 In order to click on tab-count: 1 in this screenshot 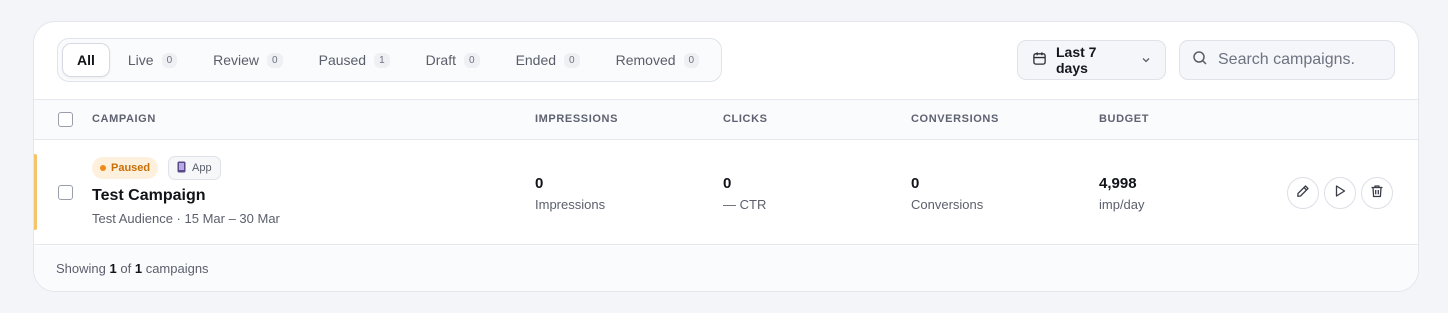, I will do `click(382, 60)`.